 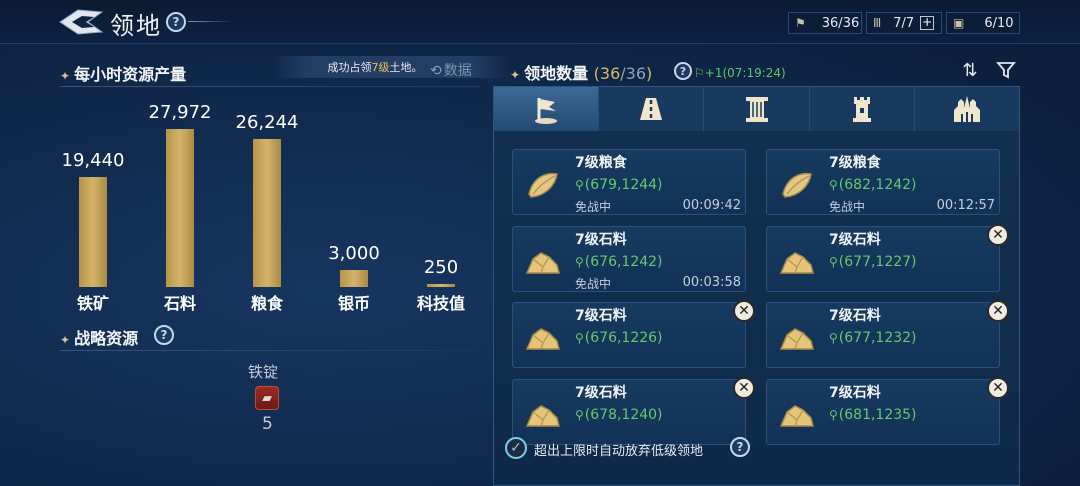 I want to click on territory-help-button: ?, so click(x=683, y=71).